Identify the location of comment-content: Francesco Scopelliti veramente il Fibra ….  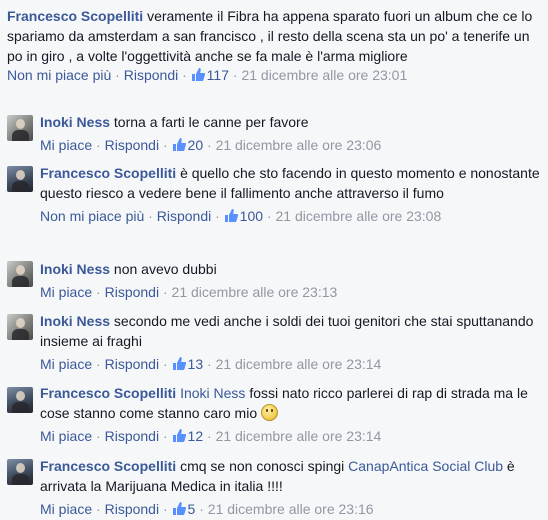
(274, 36).